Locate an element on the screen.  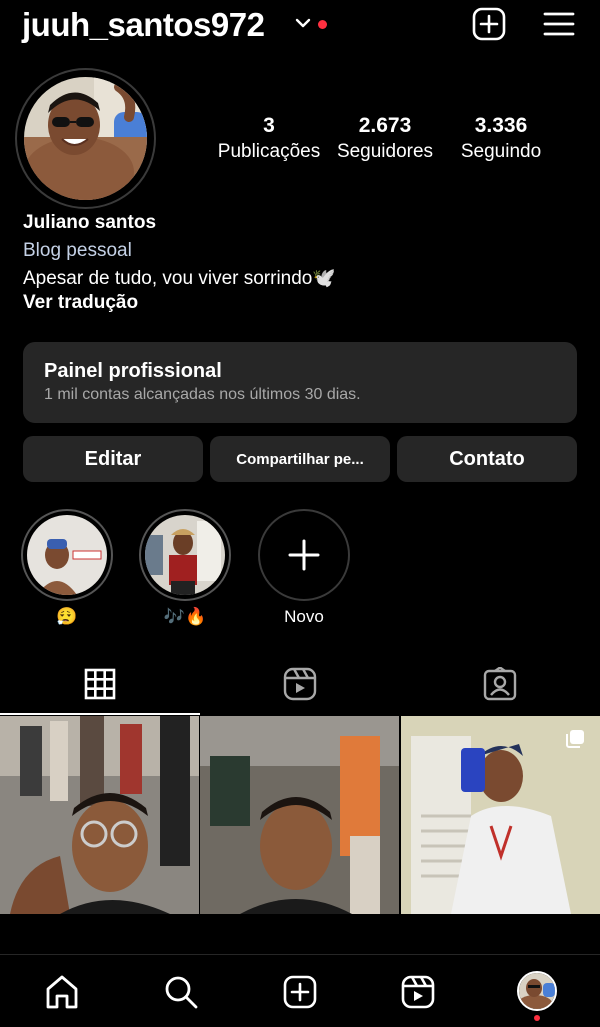
active-tab-indicator is located at coordinates (100, 714).